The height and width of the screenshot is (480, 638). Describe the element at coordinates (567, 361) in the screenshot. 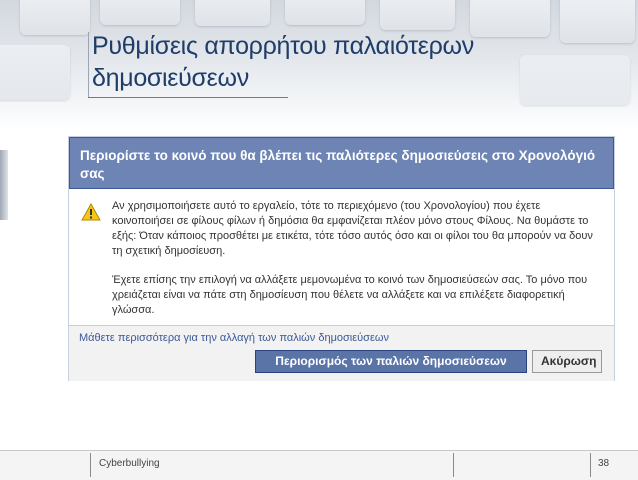

I see `cancel-button: Ακύρωση` at that location.